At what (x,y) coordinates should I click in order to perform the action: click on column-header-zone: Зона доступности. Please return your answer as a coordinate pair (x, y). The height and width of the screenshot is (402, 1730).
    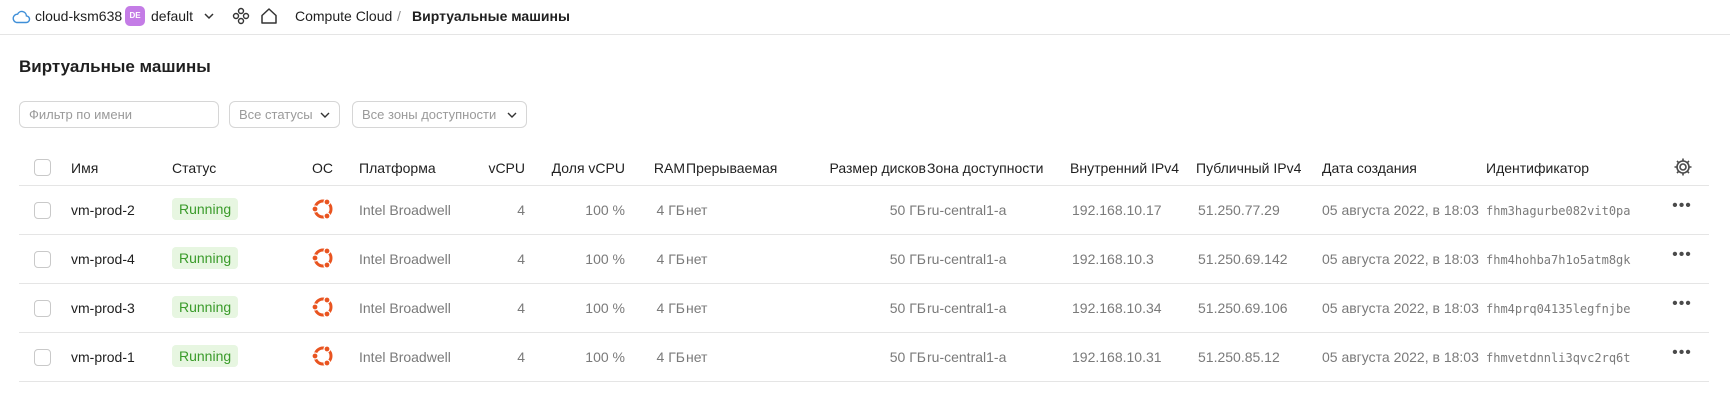
    Looking at the image, I should click on (985, 168).